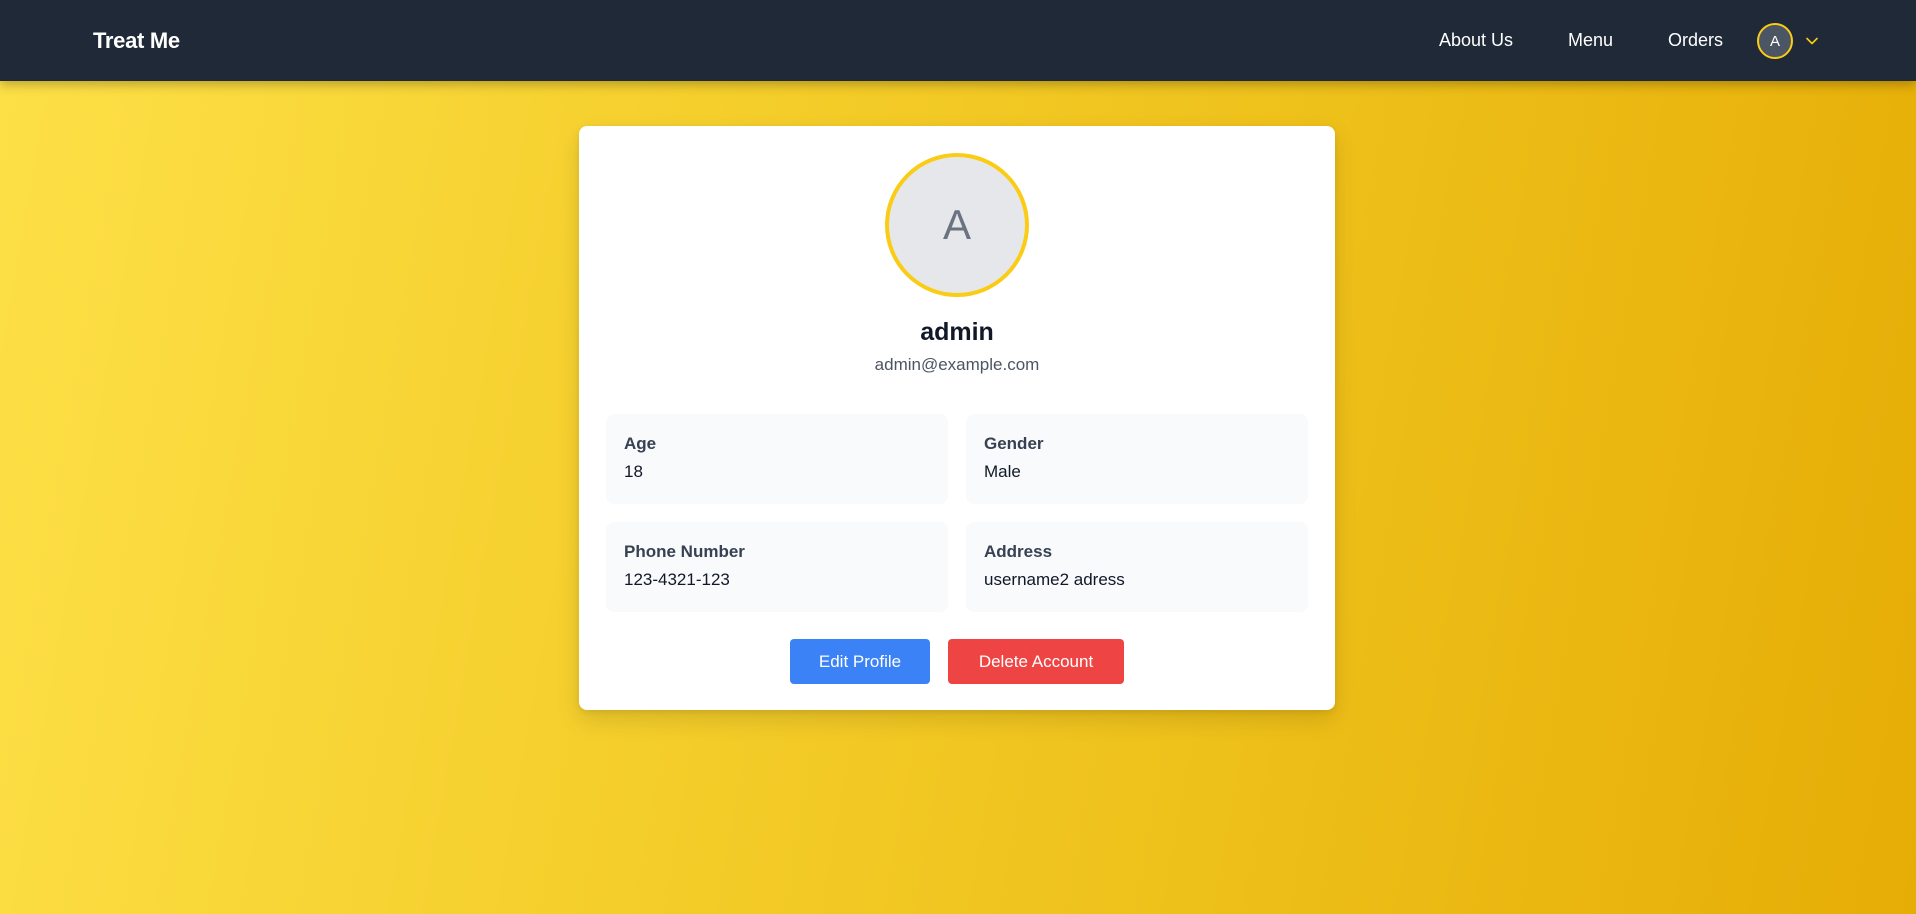 The width and height of the screenshot is (1916, 914). I want to click on info-label: Phone Number, so click(684, 551).